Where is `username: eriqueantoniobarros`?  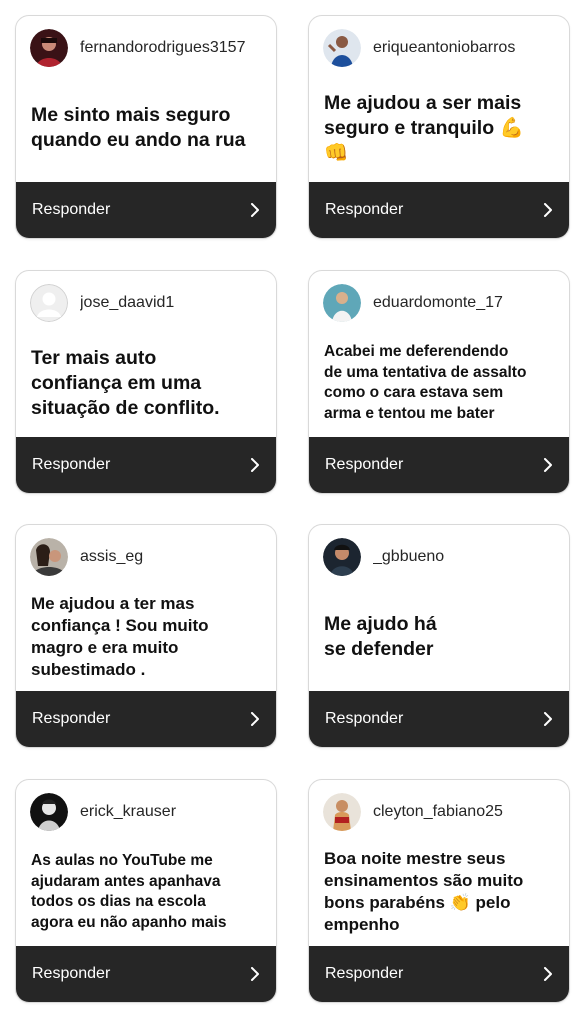 username: eriqueantoniobarros is located at coordinates (444, 48).